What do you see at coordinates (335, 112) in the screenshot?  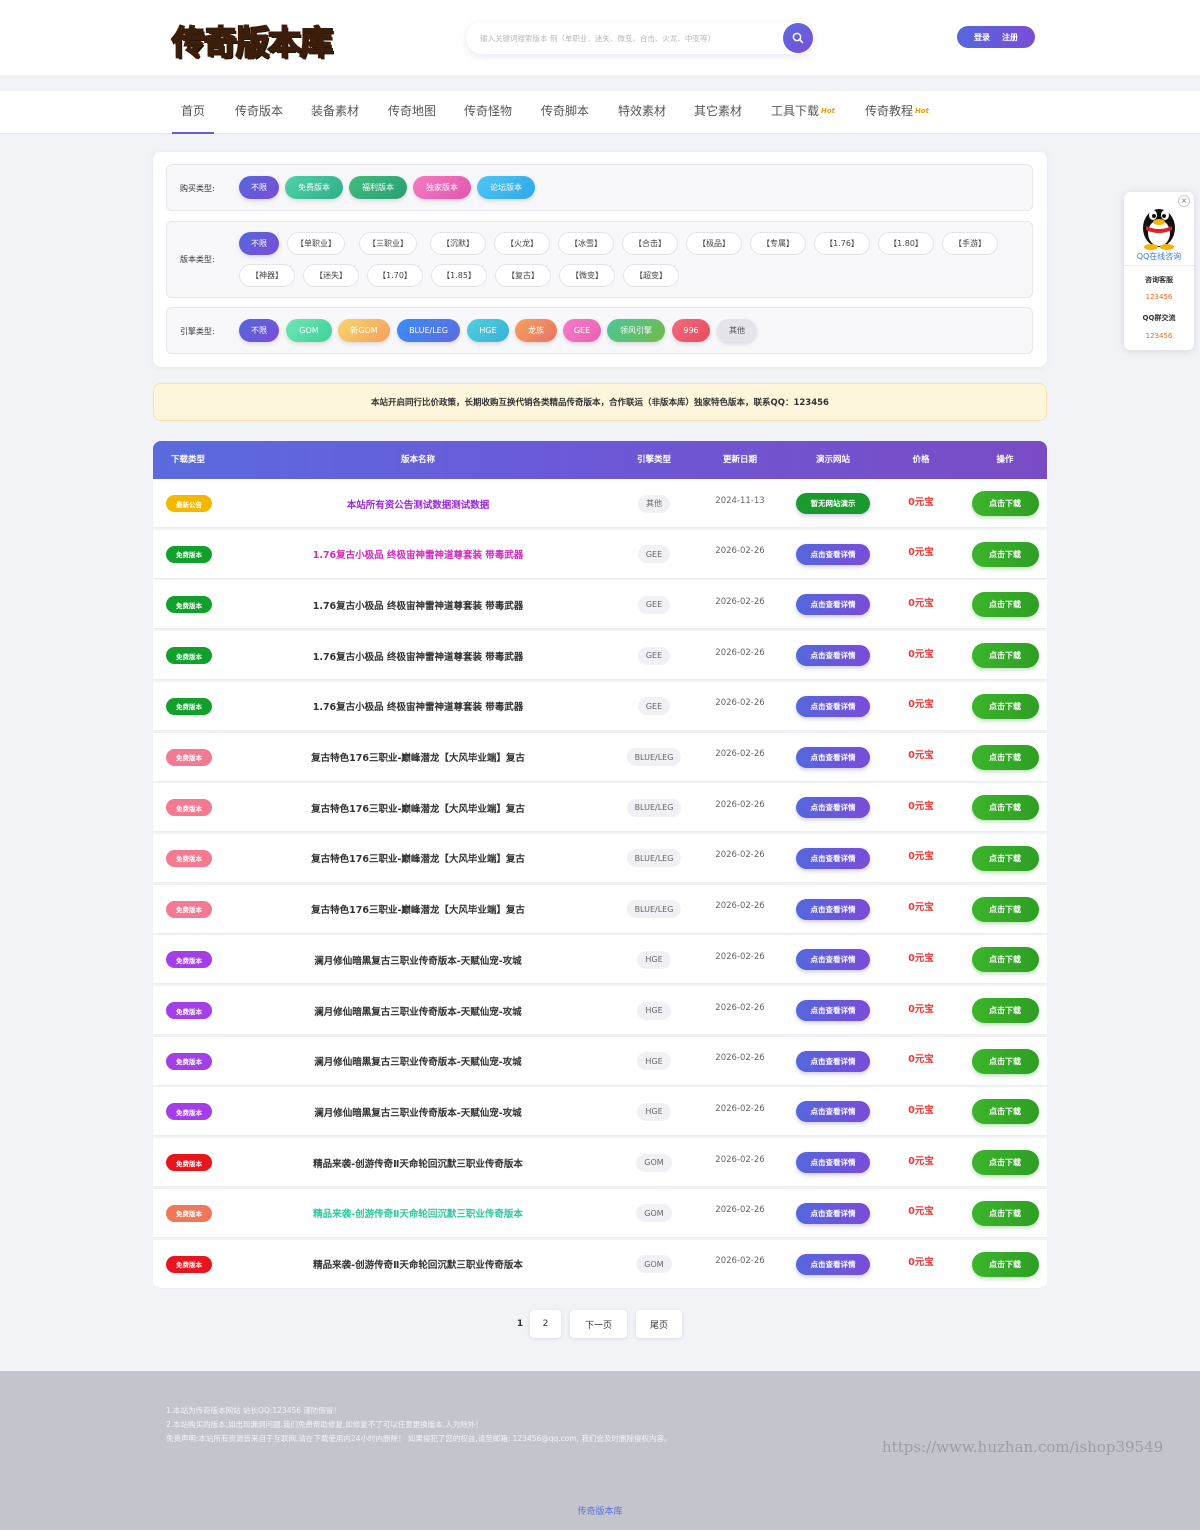 I see `nav-item-equipment: 装备素材` at bounding box center [335, 112].